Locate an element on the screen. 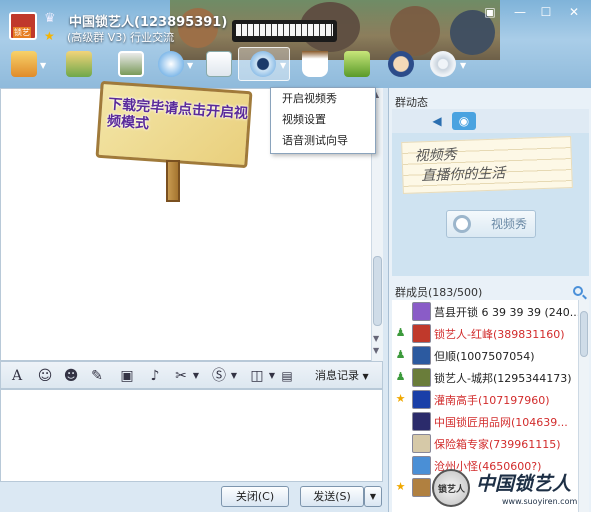 The image size is (591, 512). member-row: ♟ 锁艺人-红峰(389831160) is located at coordinates (485, 333).